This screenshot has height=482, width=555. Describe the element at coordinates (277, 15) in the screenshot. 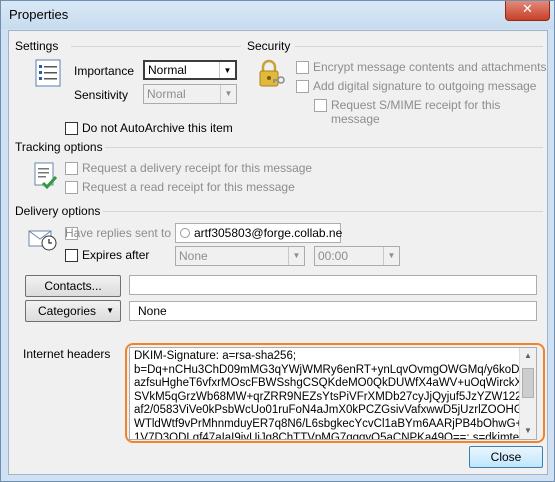

I see `title-bar: Properties ✕` at that location.